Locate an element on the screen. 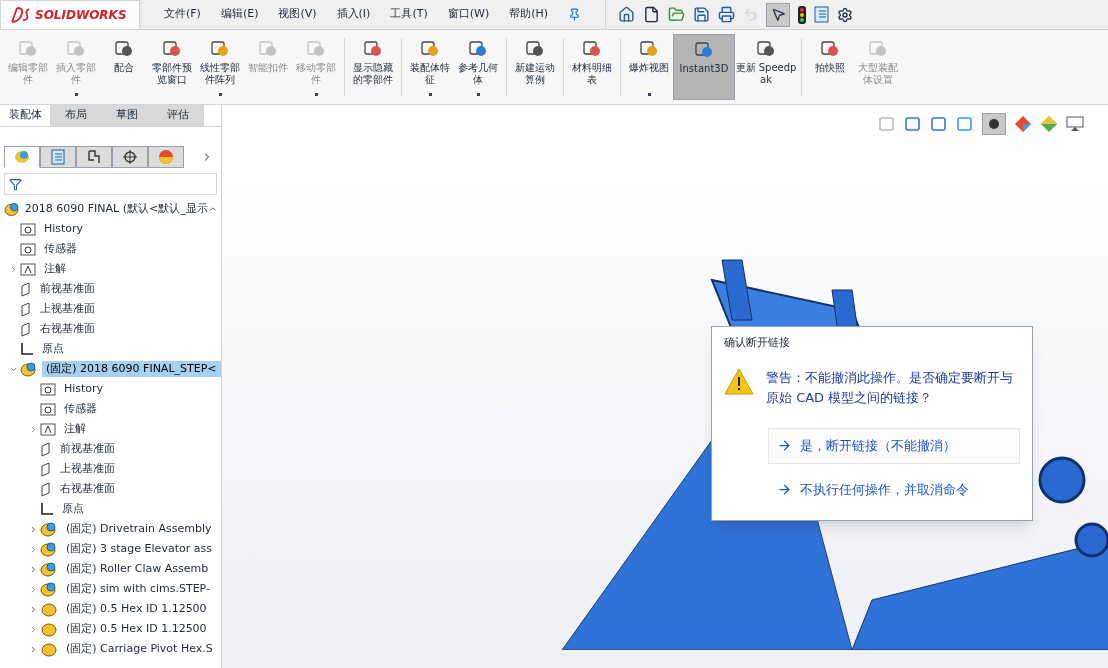  ribbon-button: 配合 is located at coordinates (124, 67).